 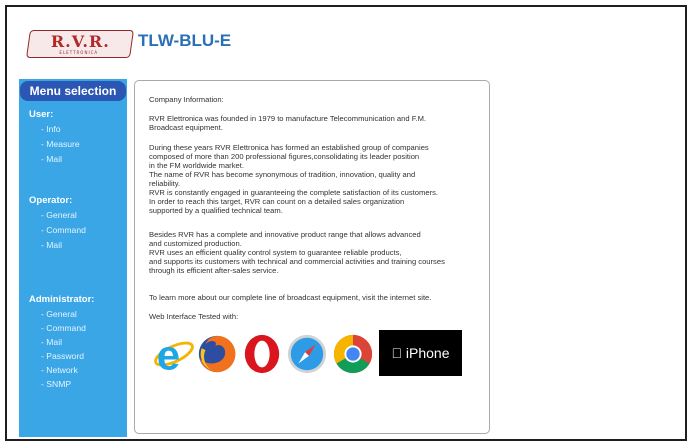 I want to click on menu-item-operator-mail: - Mail, so click(x=51, y=245).